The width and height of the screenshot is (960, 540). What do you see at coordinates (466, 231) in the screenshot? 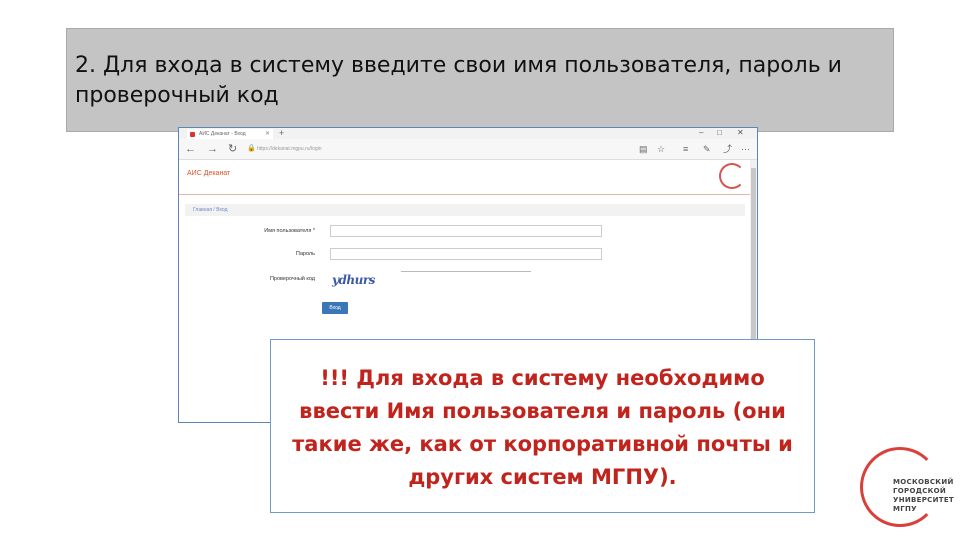
I see `username-input` at bounding box center [466, 231].